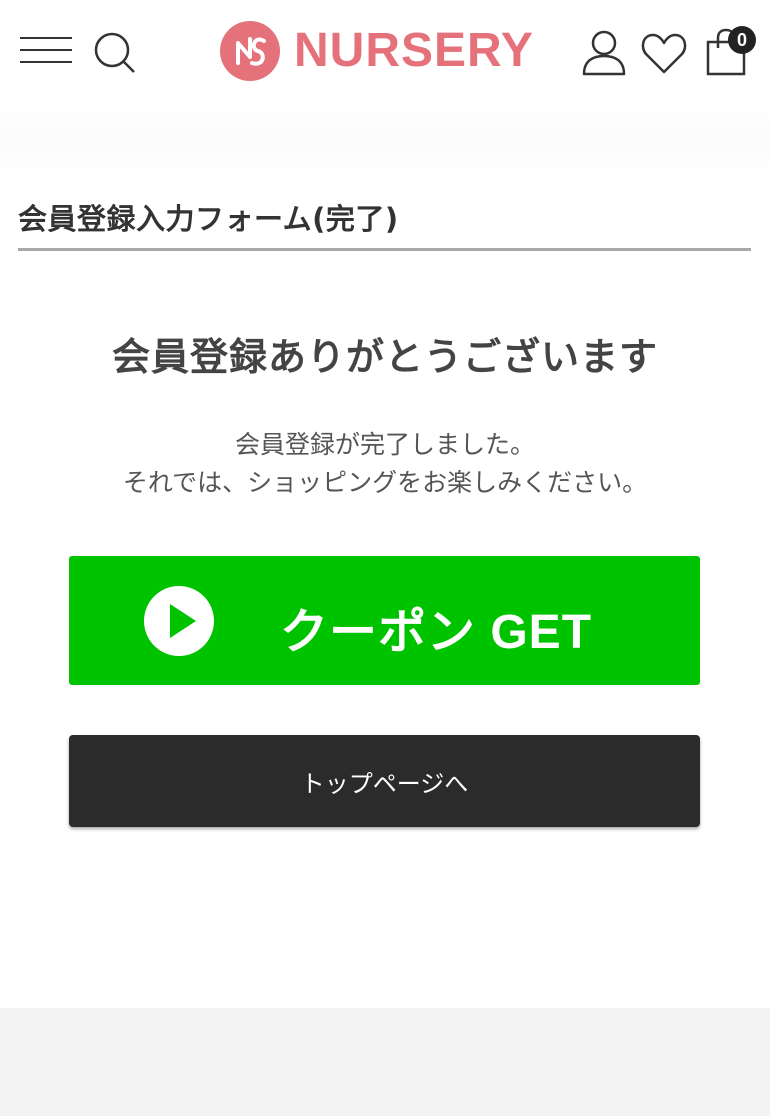  I want to click on heart-icon, so click(664, 53).